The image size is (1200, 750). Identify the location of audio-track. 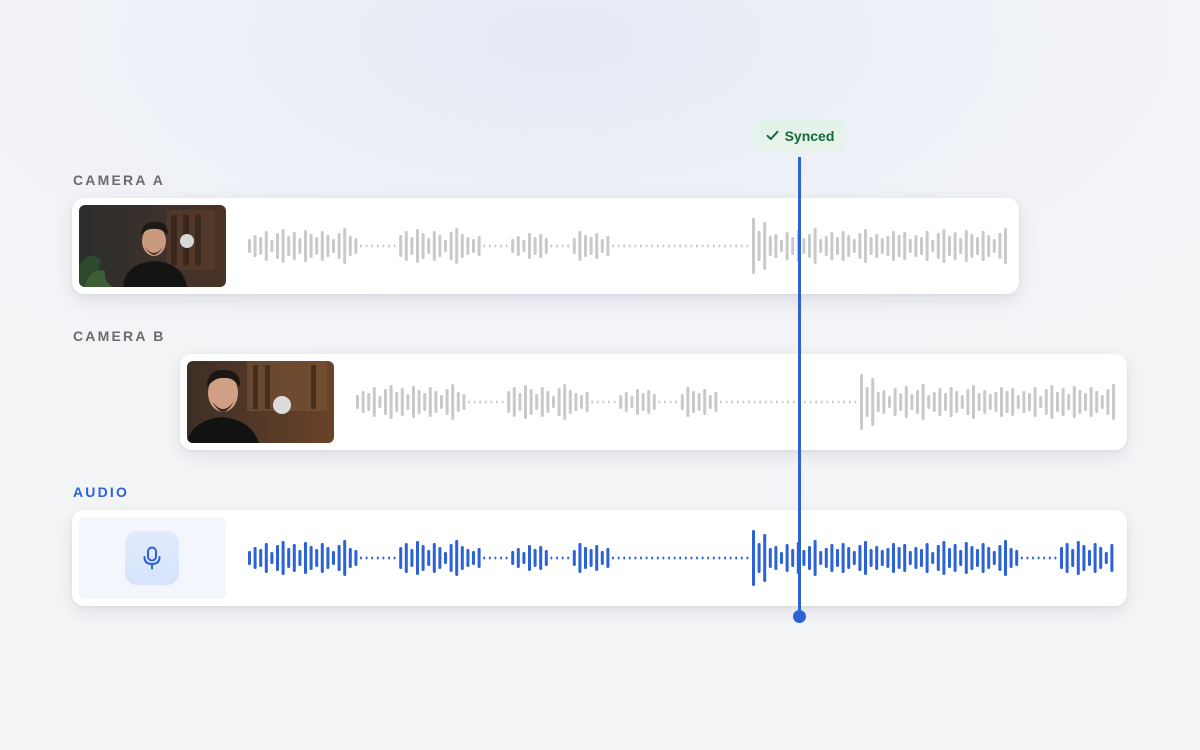
(599, 558).